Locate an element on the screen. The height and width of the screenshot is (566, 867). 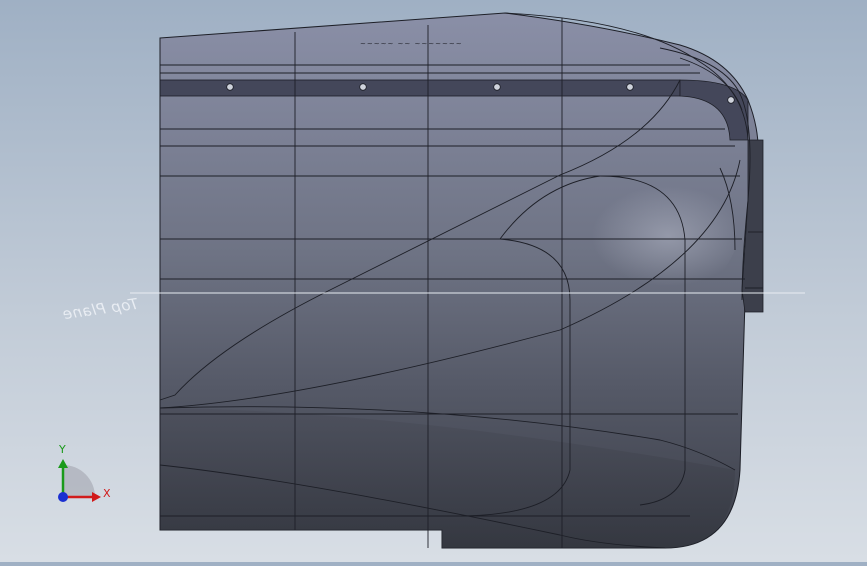
triad-x-arrowhead-icon is located at coordinates (96, 497).